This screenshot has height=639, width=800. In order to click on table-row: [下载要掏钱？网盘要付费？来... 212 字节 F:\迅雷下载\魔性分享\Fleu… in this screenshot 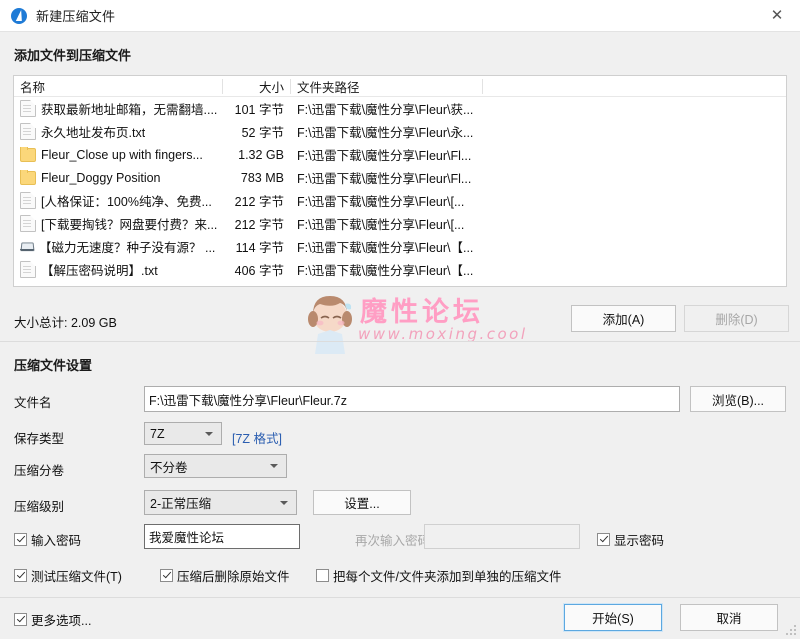, I will do `click(400, 223)`.